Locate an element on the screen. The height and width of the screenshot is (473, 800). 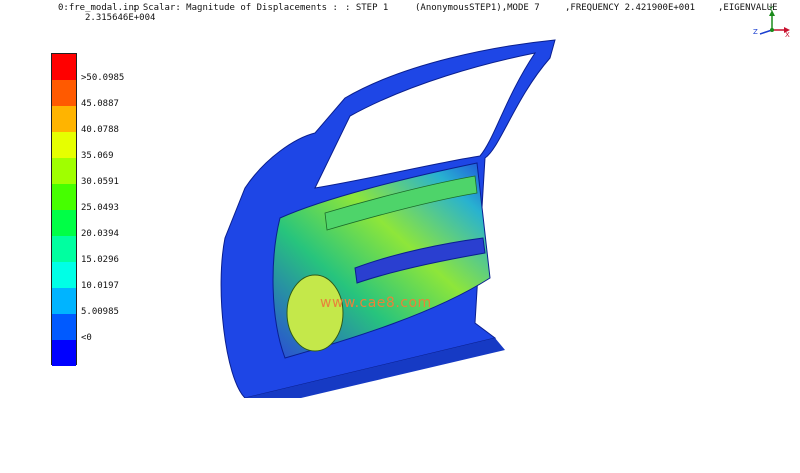
legend-label: >50.0985 is located at coordinates (103, 78).